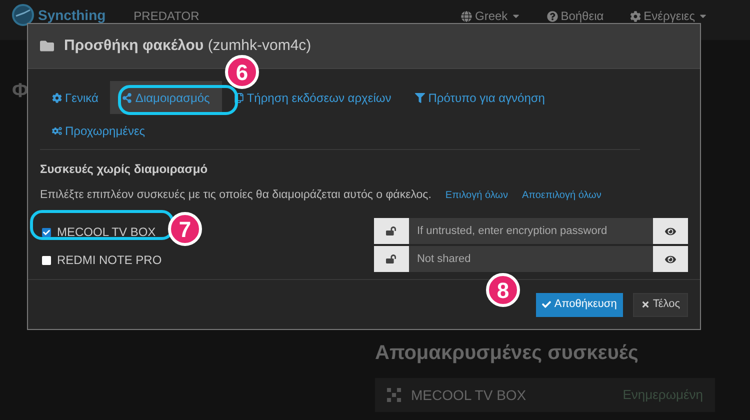 The image size is (750, 420). What do you see at coordinates (575, 16) in the screenshot?
I see `navbar-menu: Βοήθεια` at bounding box center [575, 16].